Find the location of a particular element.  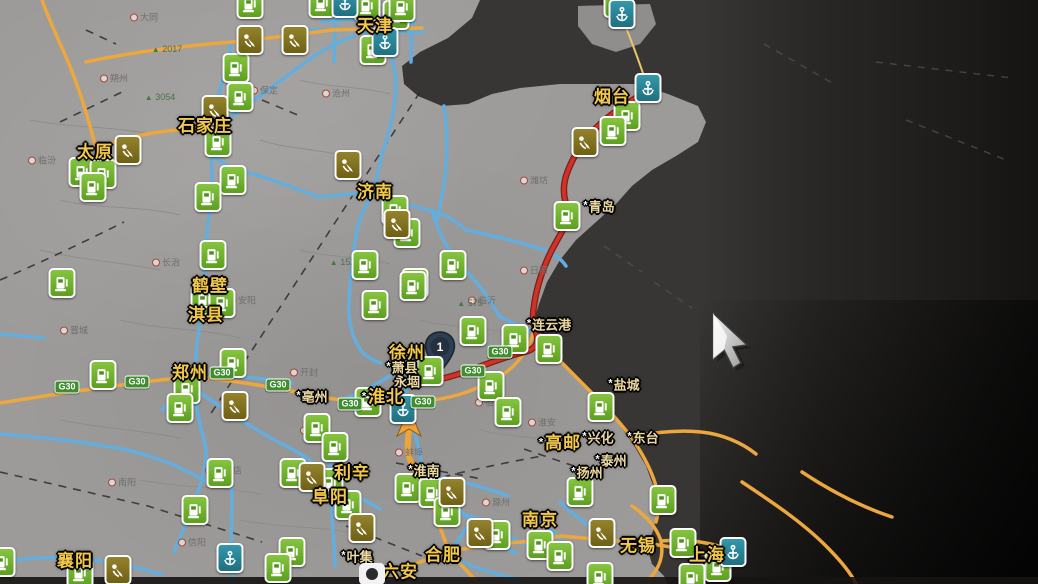

bottom-edge-strip is located at coordinates (519, 580).